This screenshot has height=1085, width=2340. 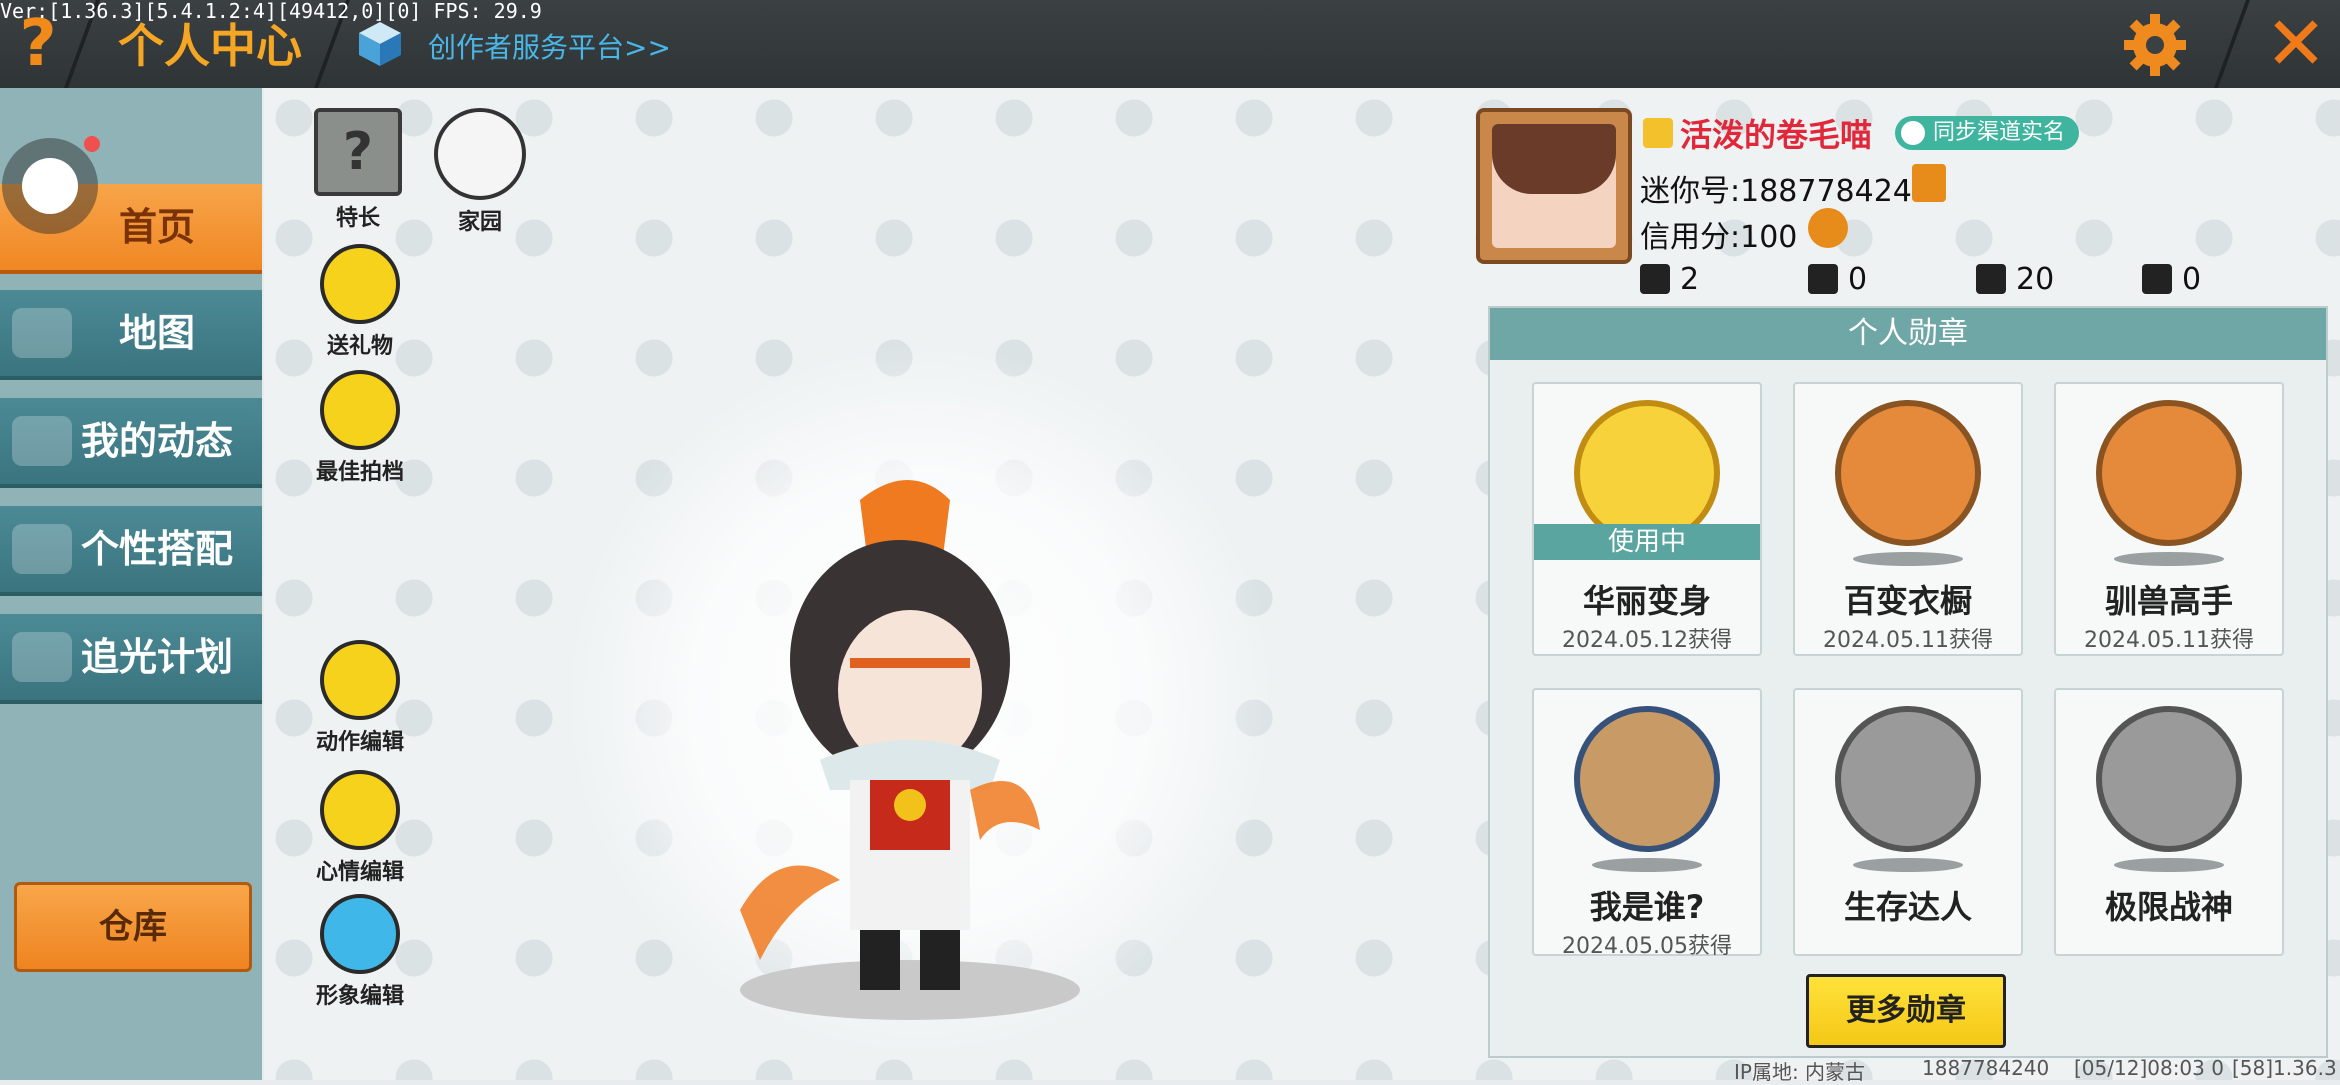 What do you see at coordinates (1647, 946) in the screenshot?
I see `medal-date: 2024.05.05获得` at bounding box center [1647, 946].